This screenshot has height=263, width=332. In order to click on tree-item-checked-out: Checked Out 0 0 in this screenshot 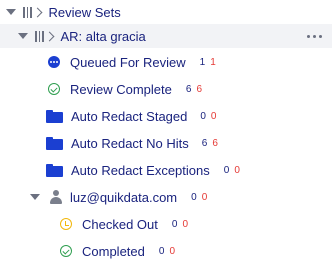, I will do `click(124, 224)`.